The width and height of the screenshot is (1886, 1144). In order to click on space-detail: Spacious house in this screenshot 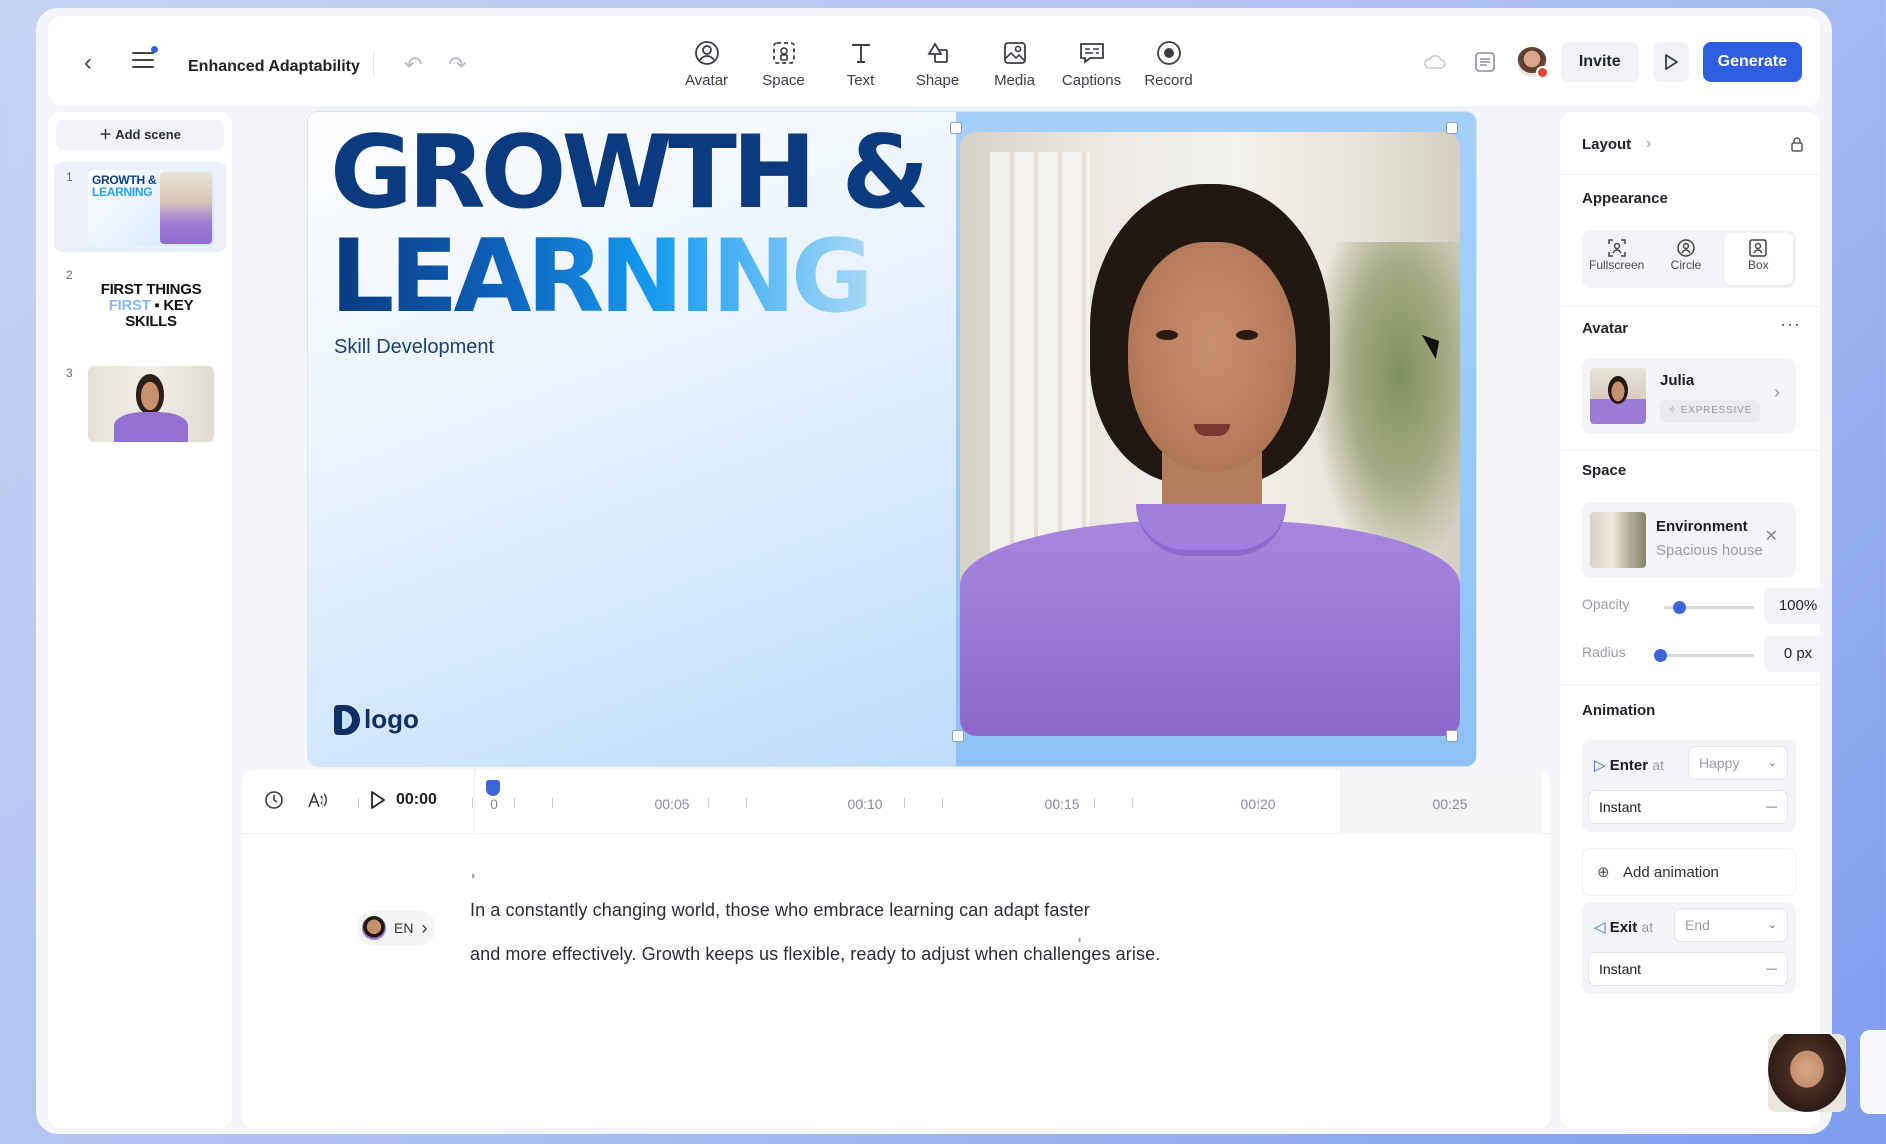, I will do `click(1709, 550)`.